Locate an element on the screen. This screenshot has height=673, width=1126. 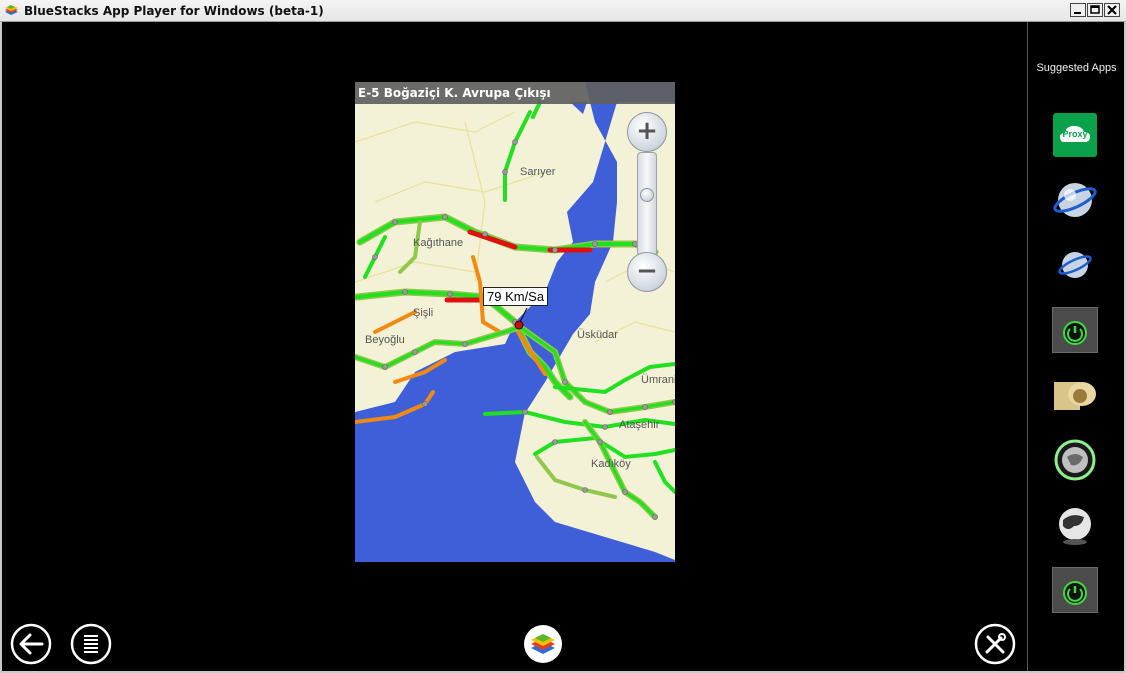
place-label: Kadıköy is located at coordinates (611, 464).